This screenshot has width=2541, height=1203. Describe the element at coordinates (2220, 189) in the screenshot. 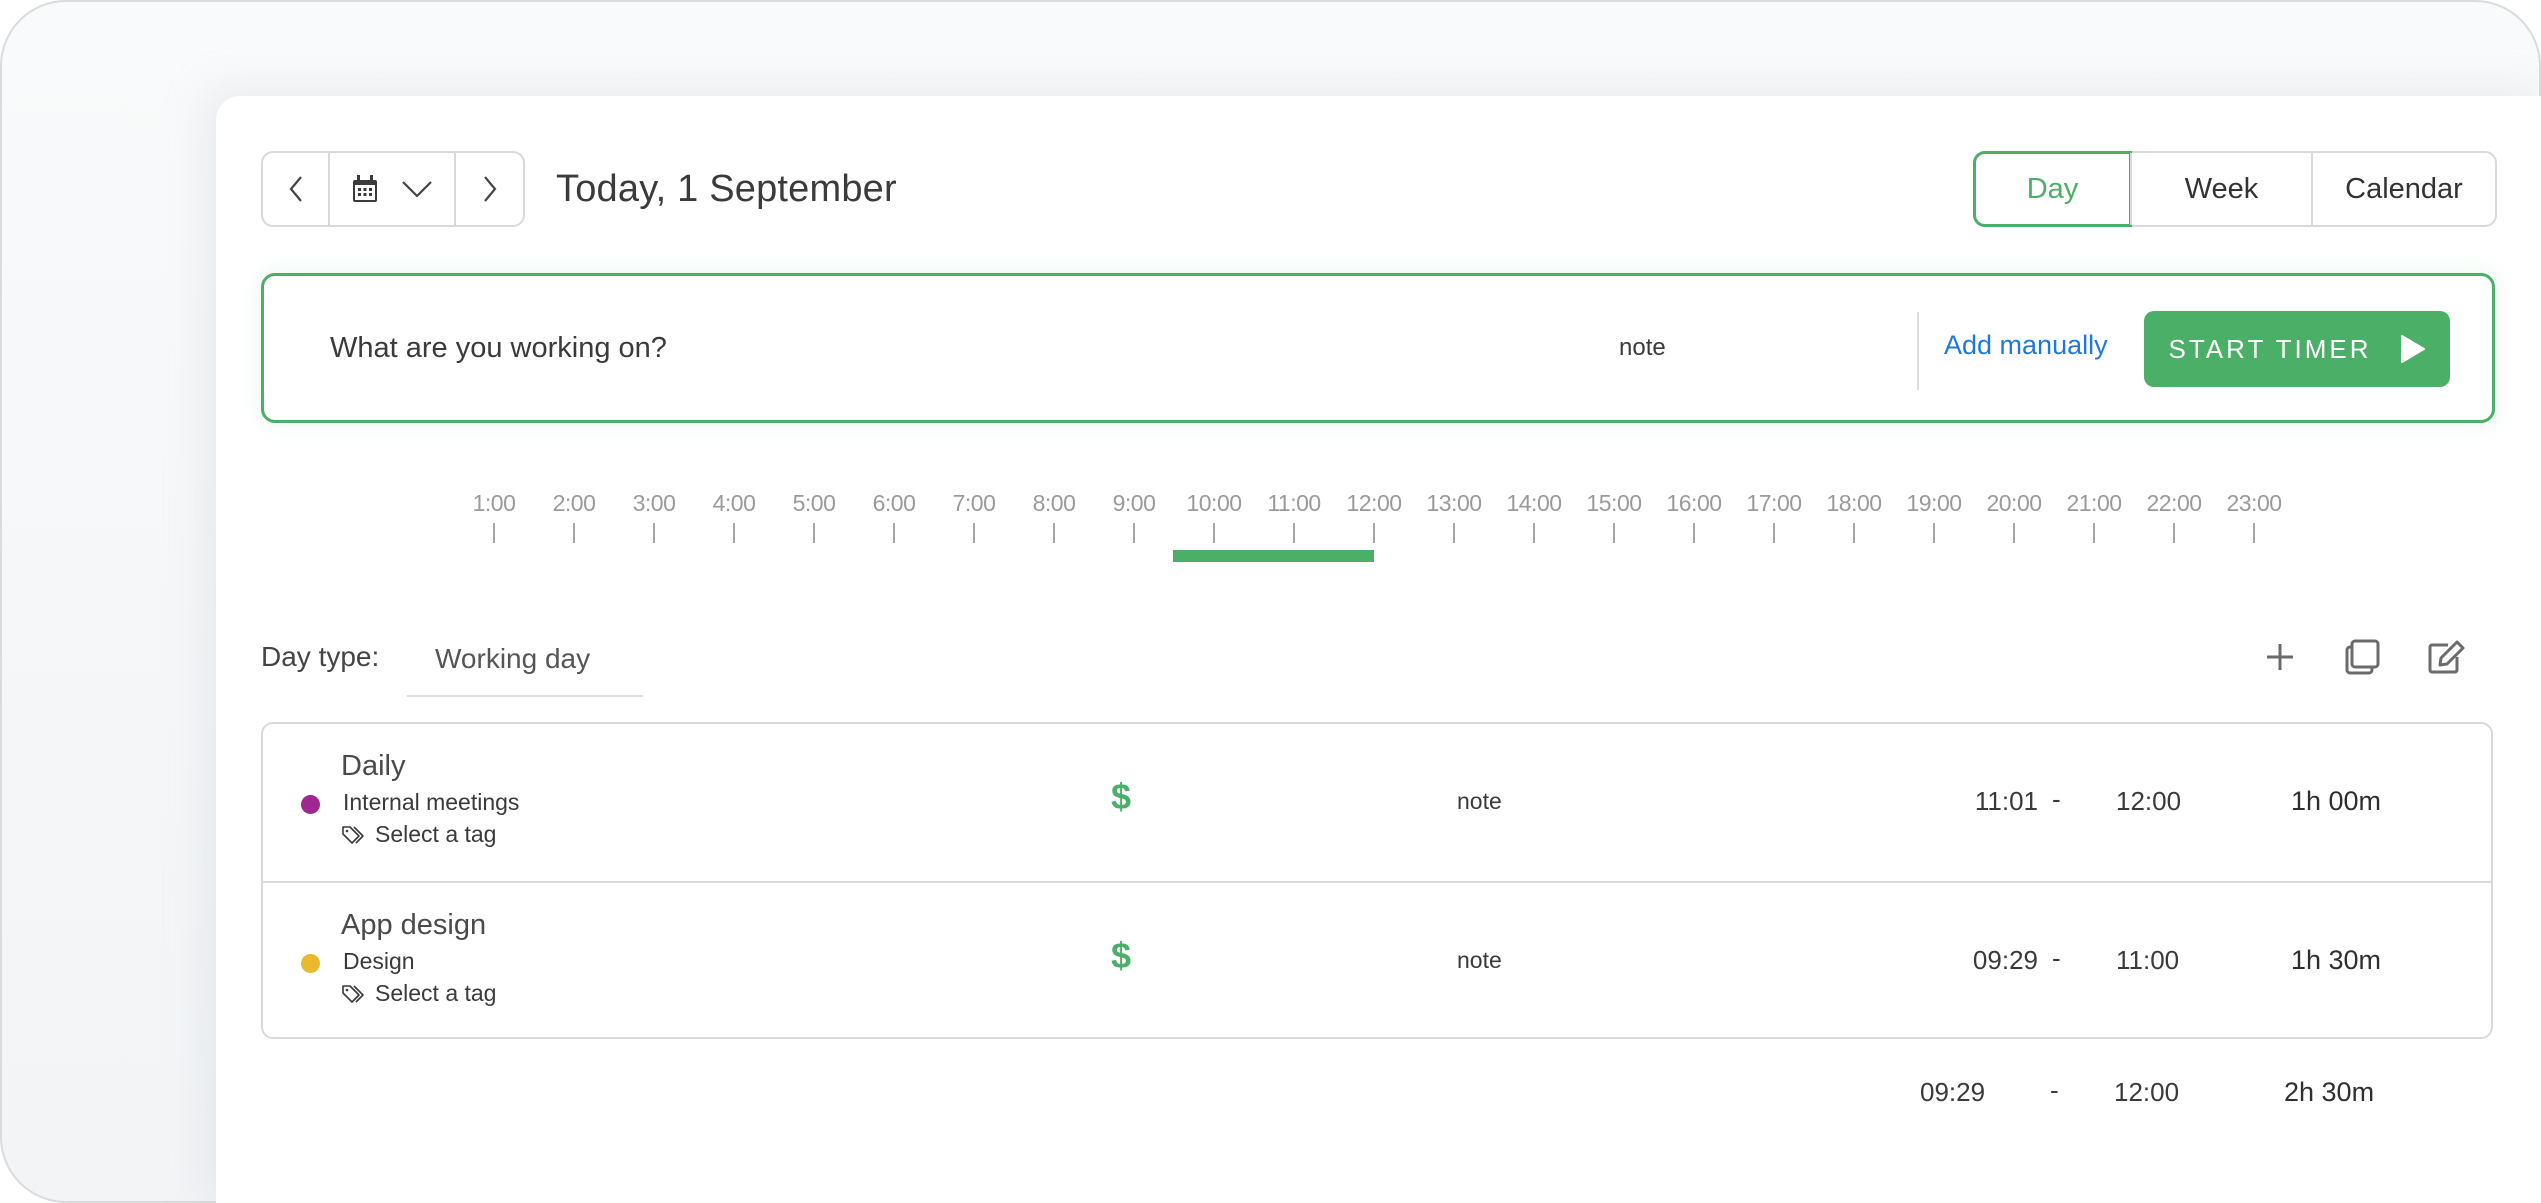

I see `tab-week: Week` at that location.